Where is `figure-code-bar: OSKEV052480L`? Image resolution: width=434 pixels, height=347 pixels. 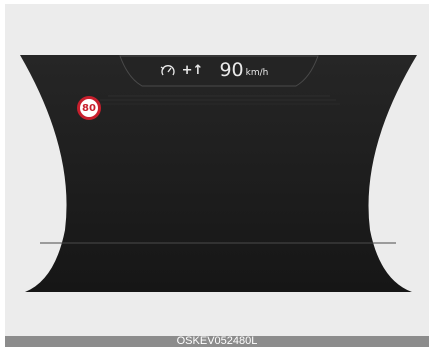 figure-code-bar: OSKEV052480L is located at coordinates (217, 341).